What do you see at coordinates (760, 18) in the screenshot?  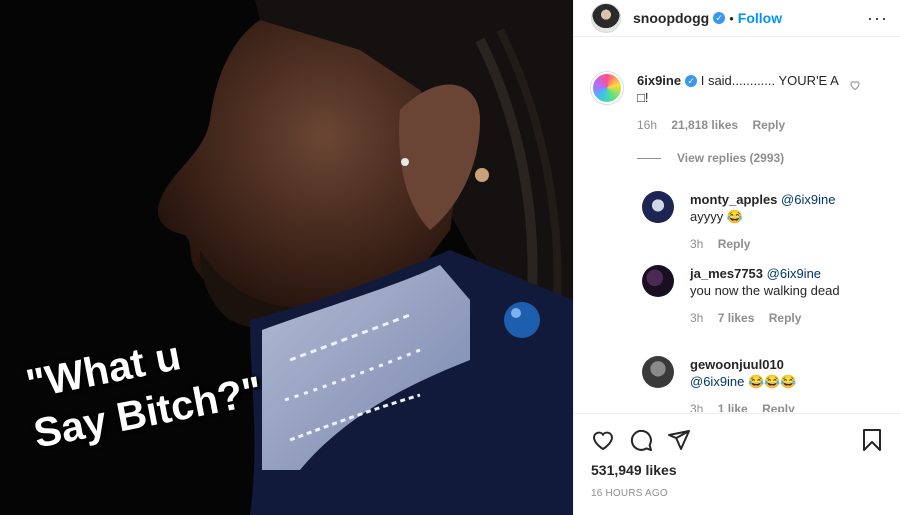 I see `follow-button: Follow` at bounding box center [760, 18].